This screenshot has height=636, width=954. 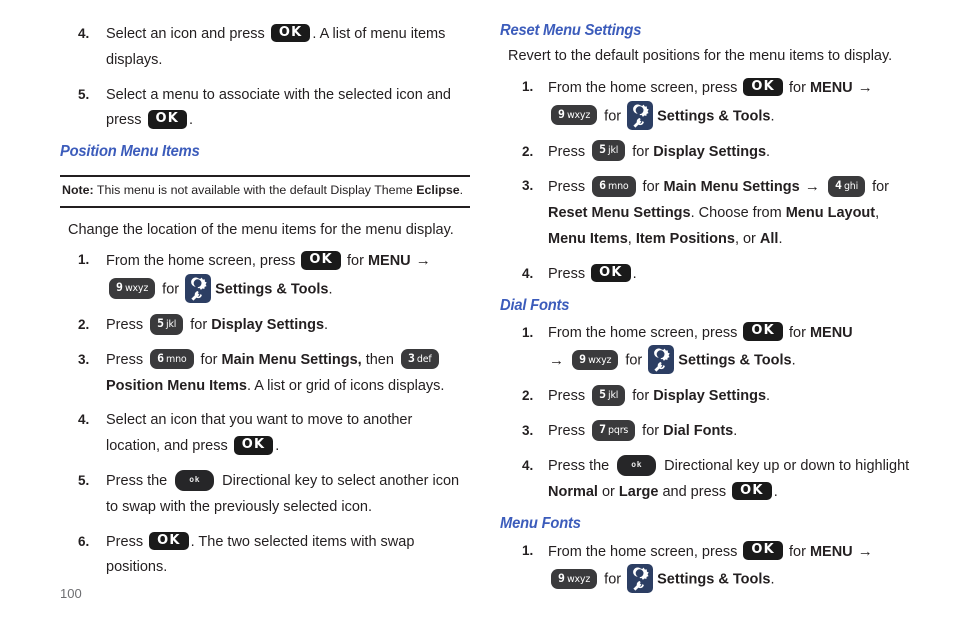 I want to click on step-number: 6., so click(x=84, y=541).